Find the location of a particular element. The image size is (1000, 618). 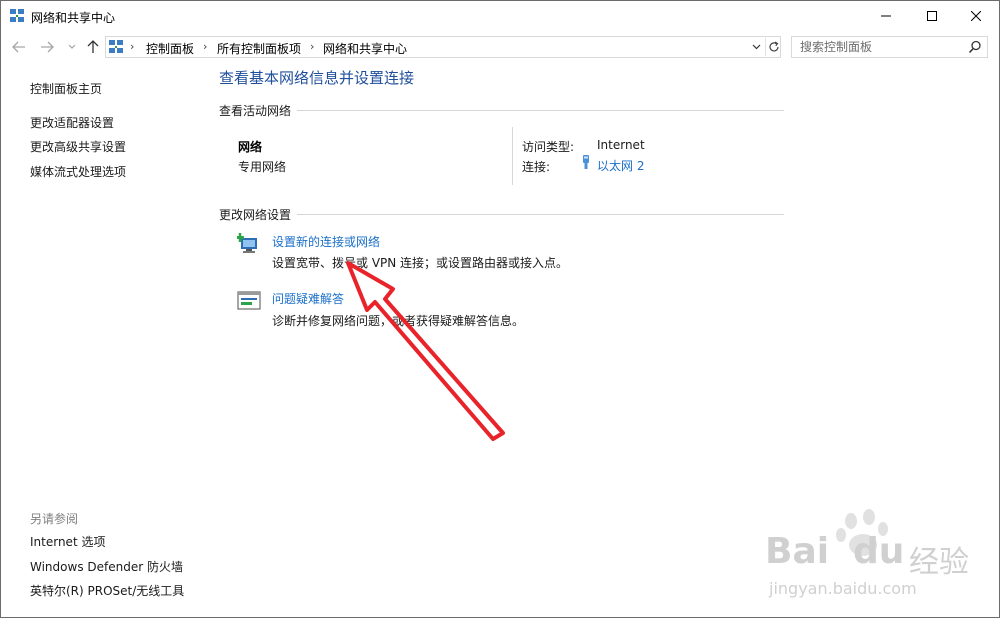

refresh-button is located at coordinates (773, 47).